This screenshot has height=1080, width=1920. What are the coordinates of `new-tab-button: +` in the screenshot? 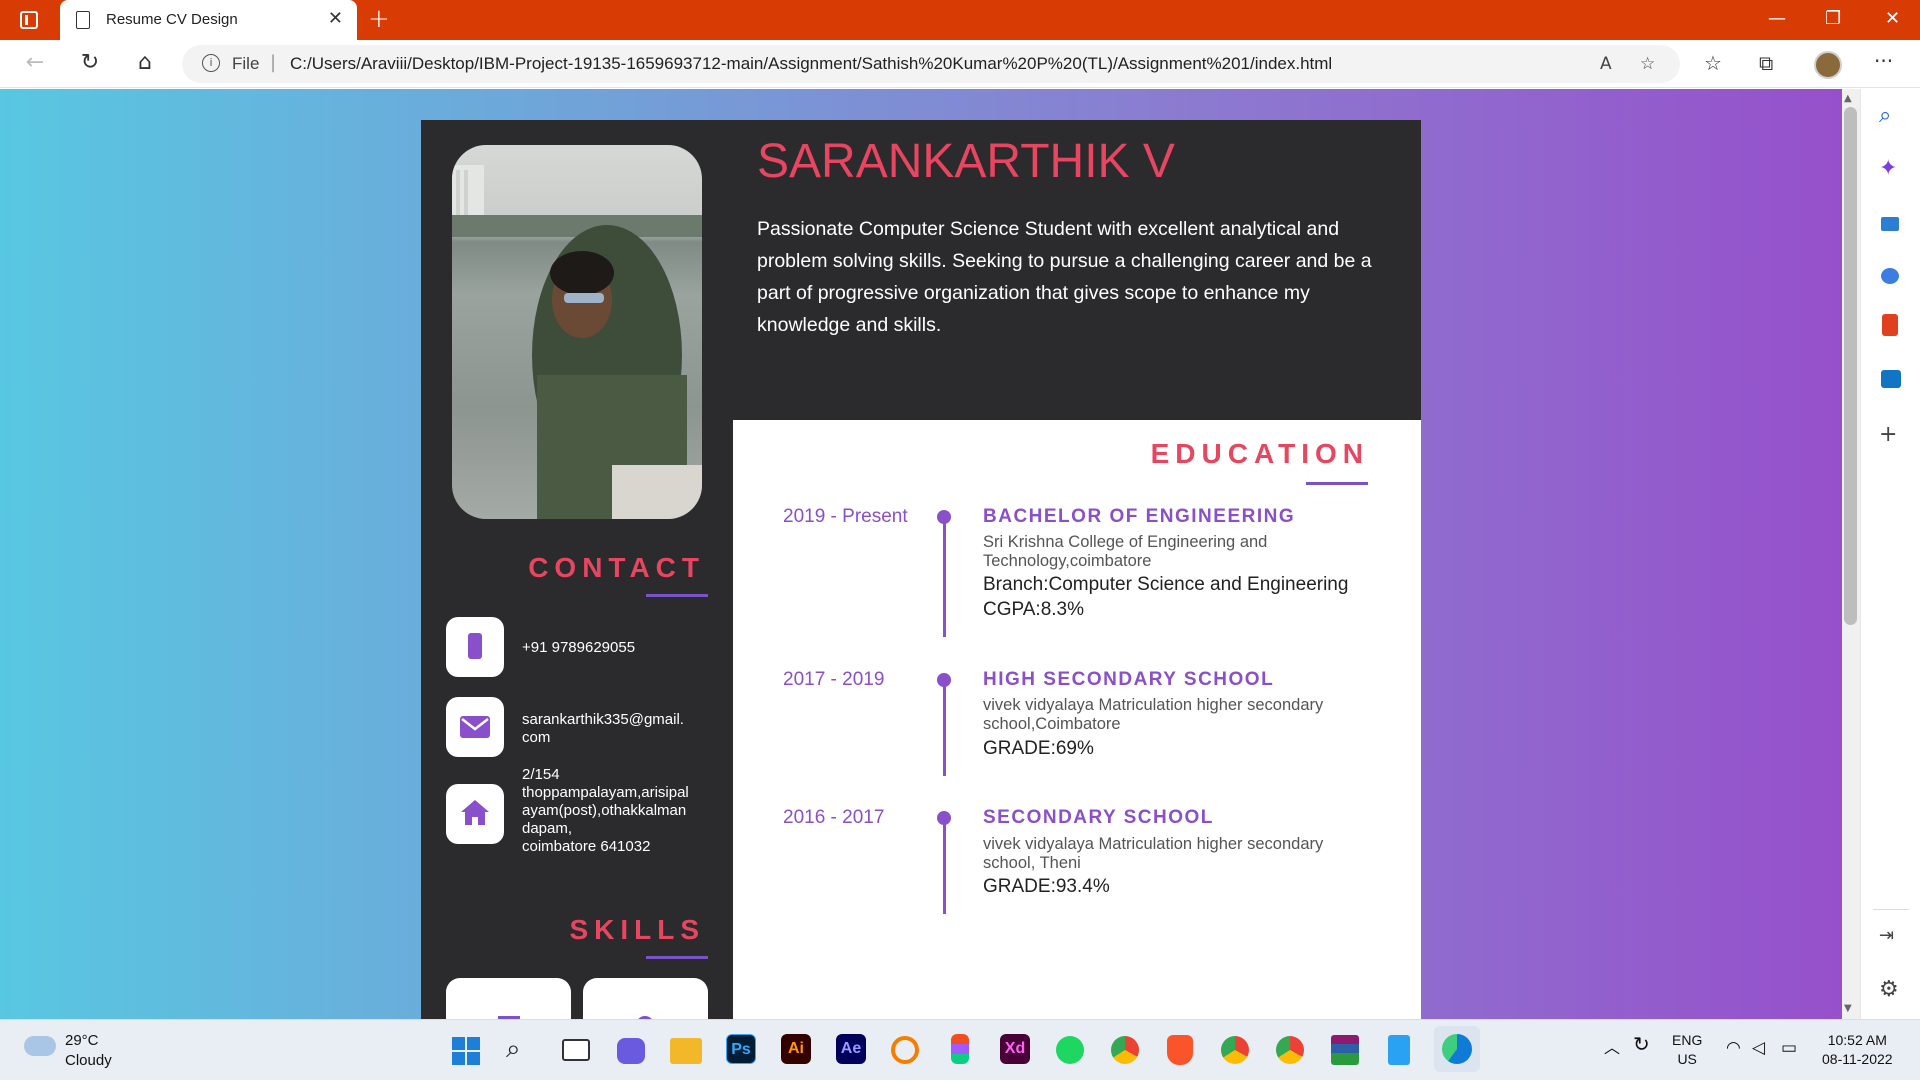 It's located at (379, 19).